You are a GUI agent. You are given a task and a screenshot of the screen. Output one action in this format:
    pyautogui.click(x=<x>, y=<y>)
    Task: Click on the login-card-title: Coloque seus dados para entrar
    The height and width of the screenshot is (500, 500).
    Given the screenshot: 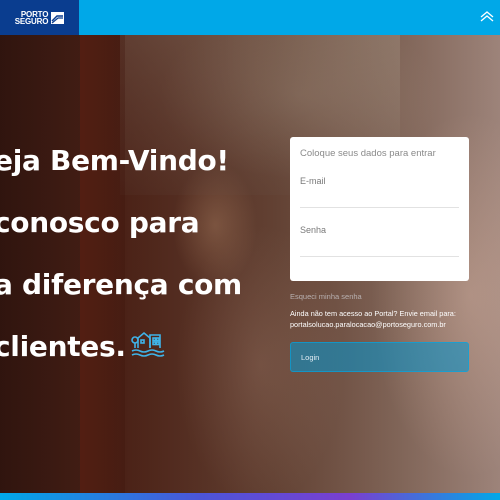 What is the action you would take?
    pyautogui.click(x=368, y=153)
    